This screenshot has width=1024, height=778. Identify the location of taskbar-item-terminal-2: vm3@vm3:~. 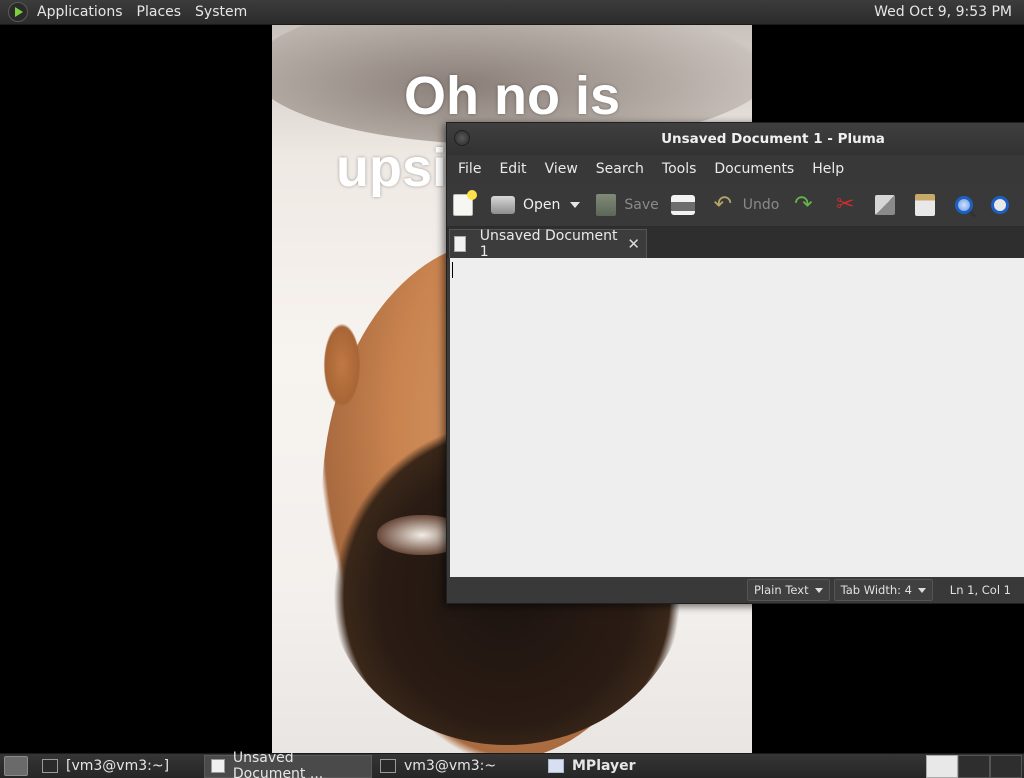
(457, 766).